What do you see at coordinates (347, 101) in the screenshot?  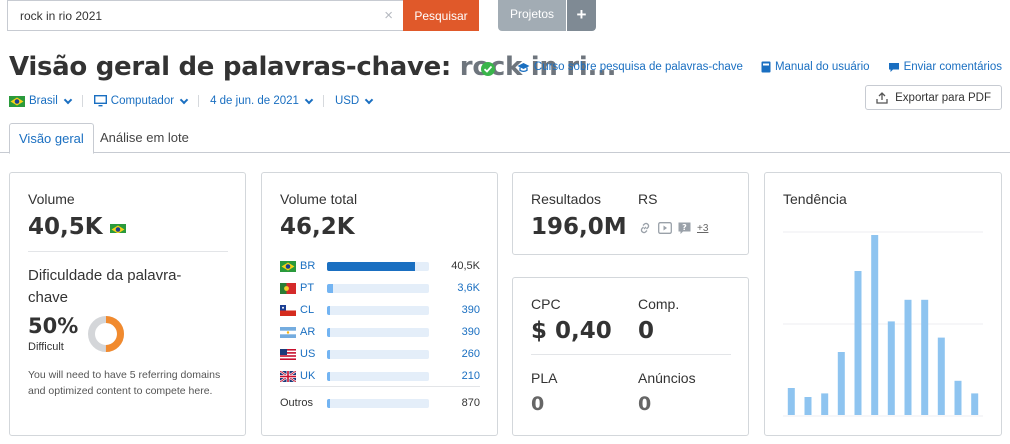 I see `currency-filter-label: USD` at bounding box center [347, 101].